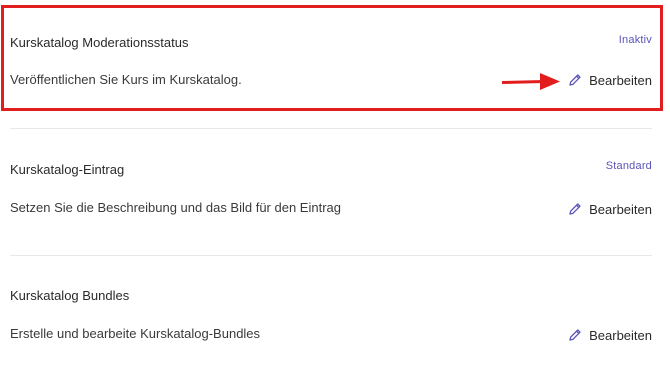 This screenshot has height=366, width=670. I want to click on arrow-right-icon, so click(530, 81).